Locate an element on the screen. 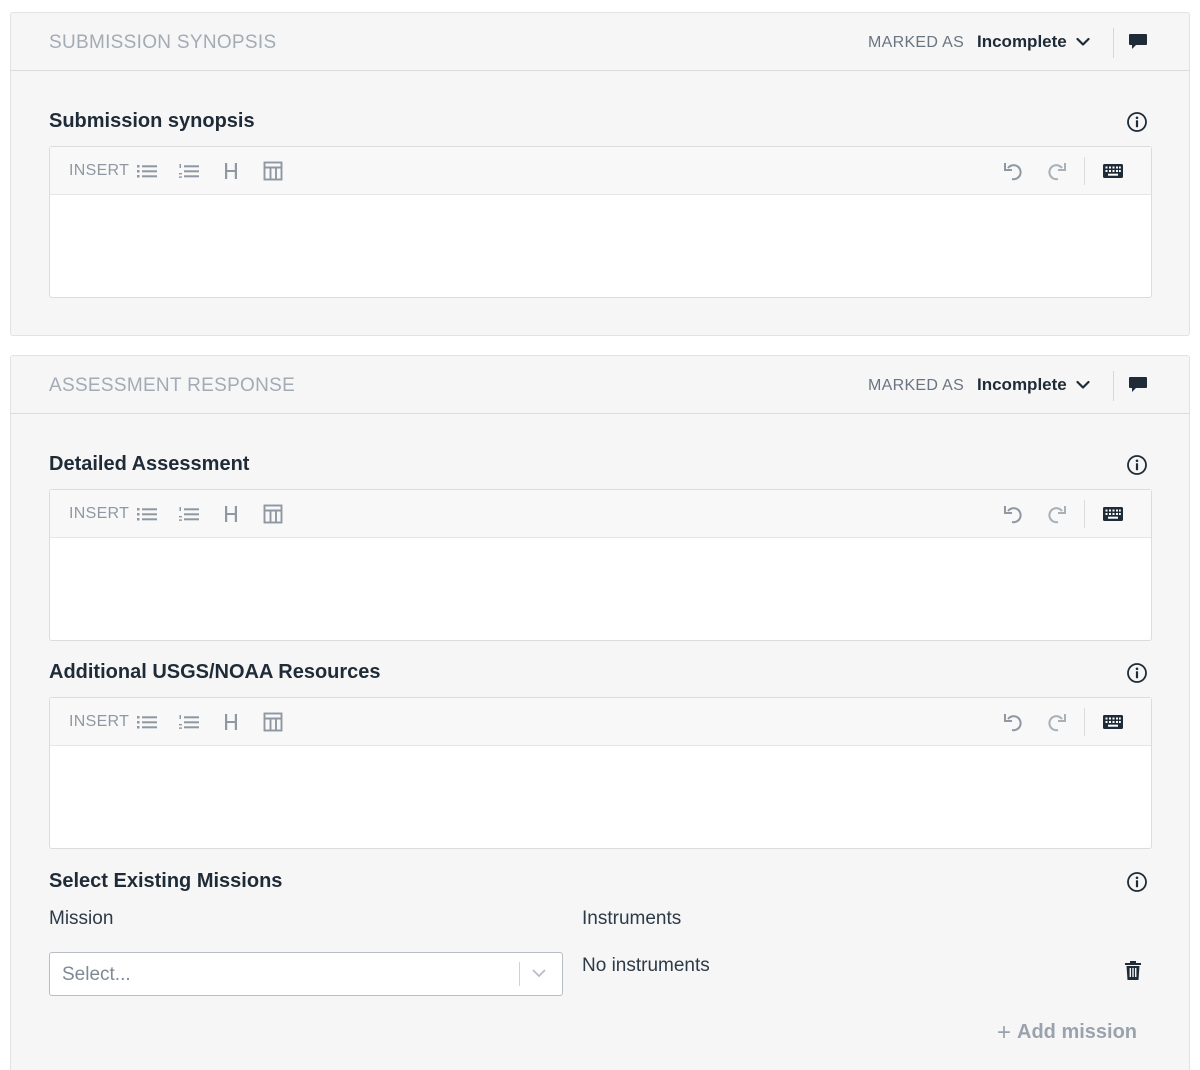 The width and height of the screenshot is (1200, 1070). panel-title: ASSESSMENT RESPONSE is located at coordinates (172, 385).